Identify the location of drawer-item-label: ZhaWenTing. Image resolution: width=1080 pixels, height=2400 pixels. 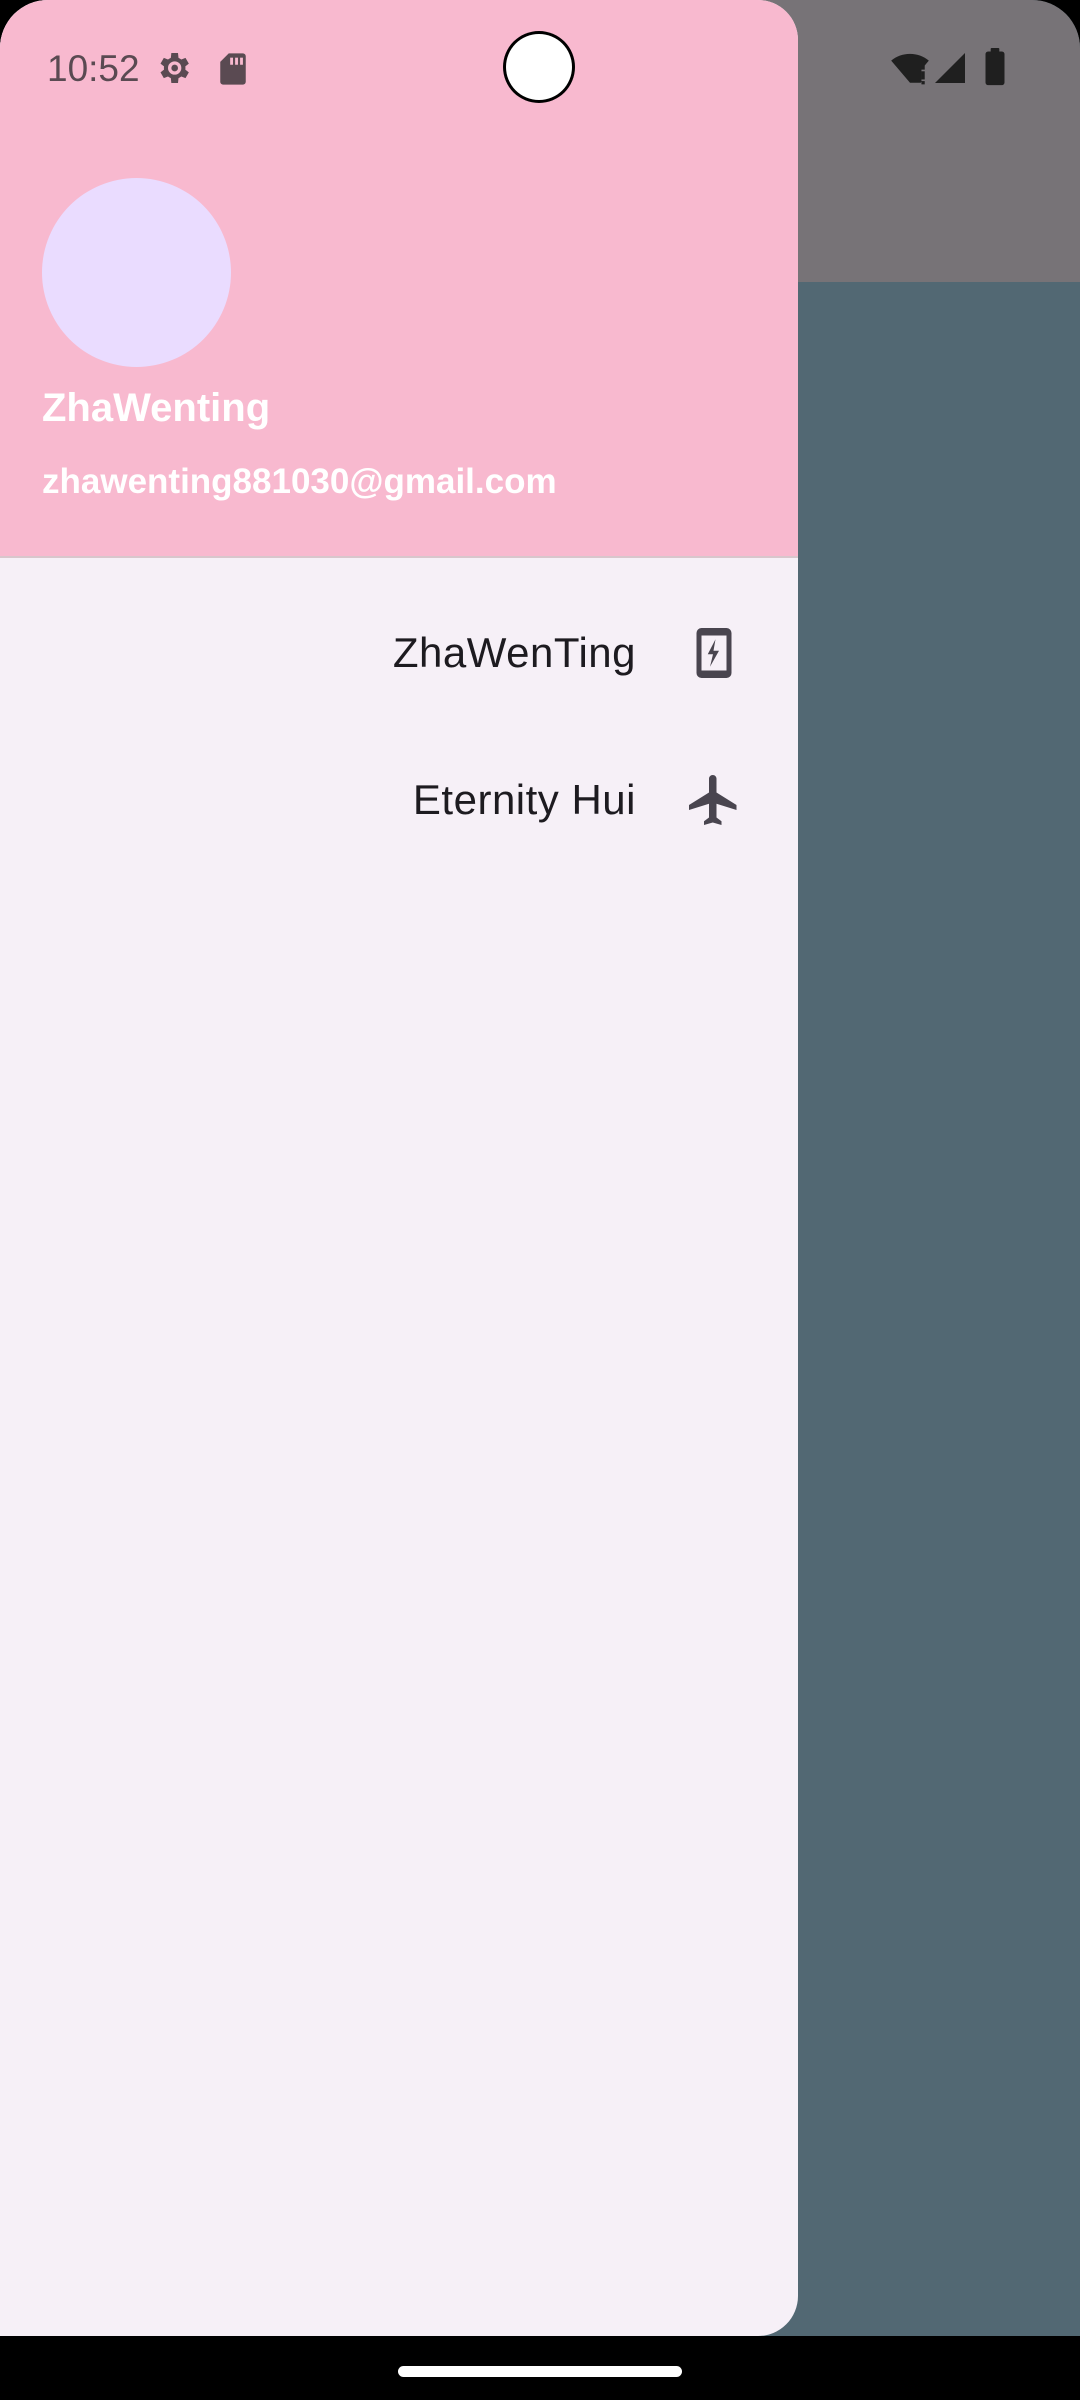
(514, 652).